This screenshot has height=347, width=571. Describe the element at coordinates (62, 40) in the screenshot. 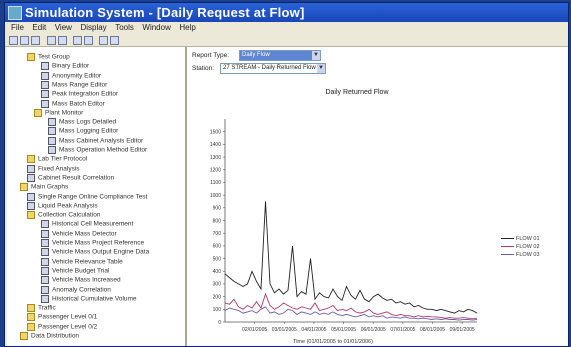

I see `redo-icon` at that location.